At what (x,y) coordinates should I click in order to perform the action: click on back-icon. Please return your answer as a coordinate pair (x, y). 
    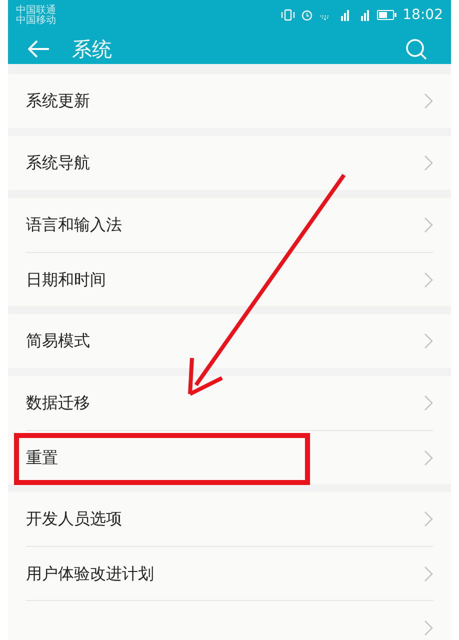
    Looking at the image, I should click on (39, 49).